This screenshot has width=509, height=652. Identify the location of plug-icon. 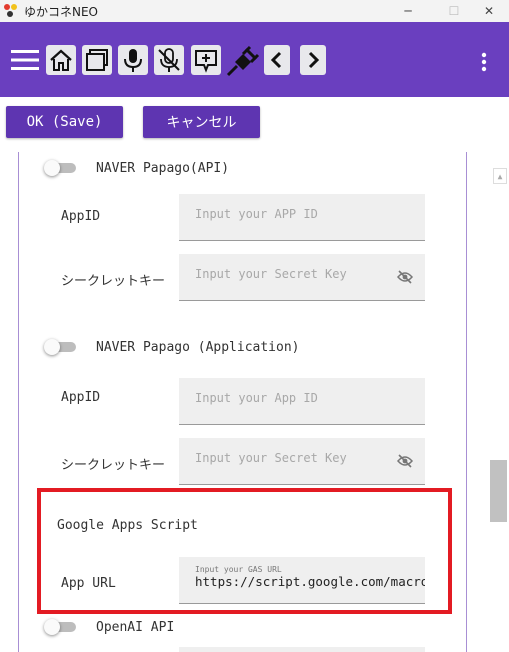
(243, 61).